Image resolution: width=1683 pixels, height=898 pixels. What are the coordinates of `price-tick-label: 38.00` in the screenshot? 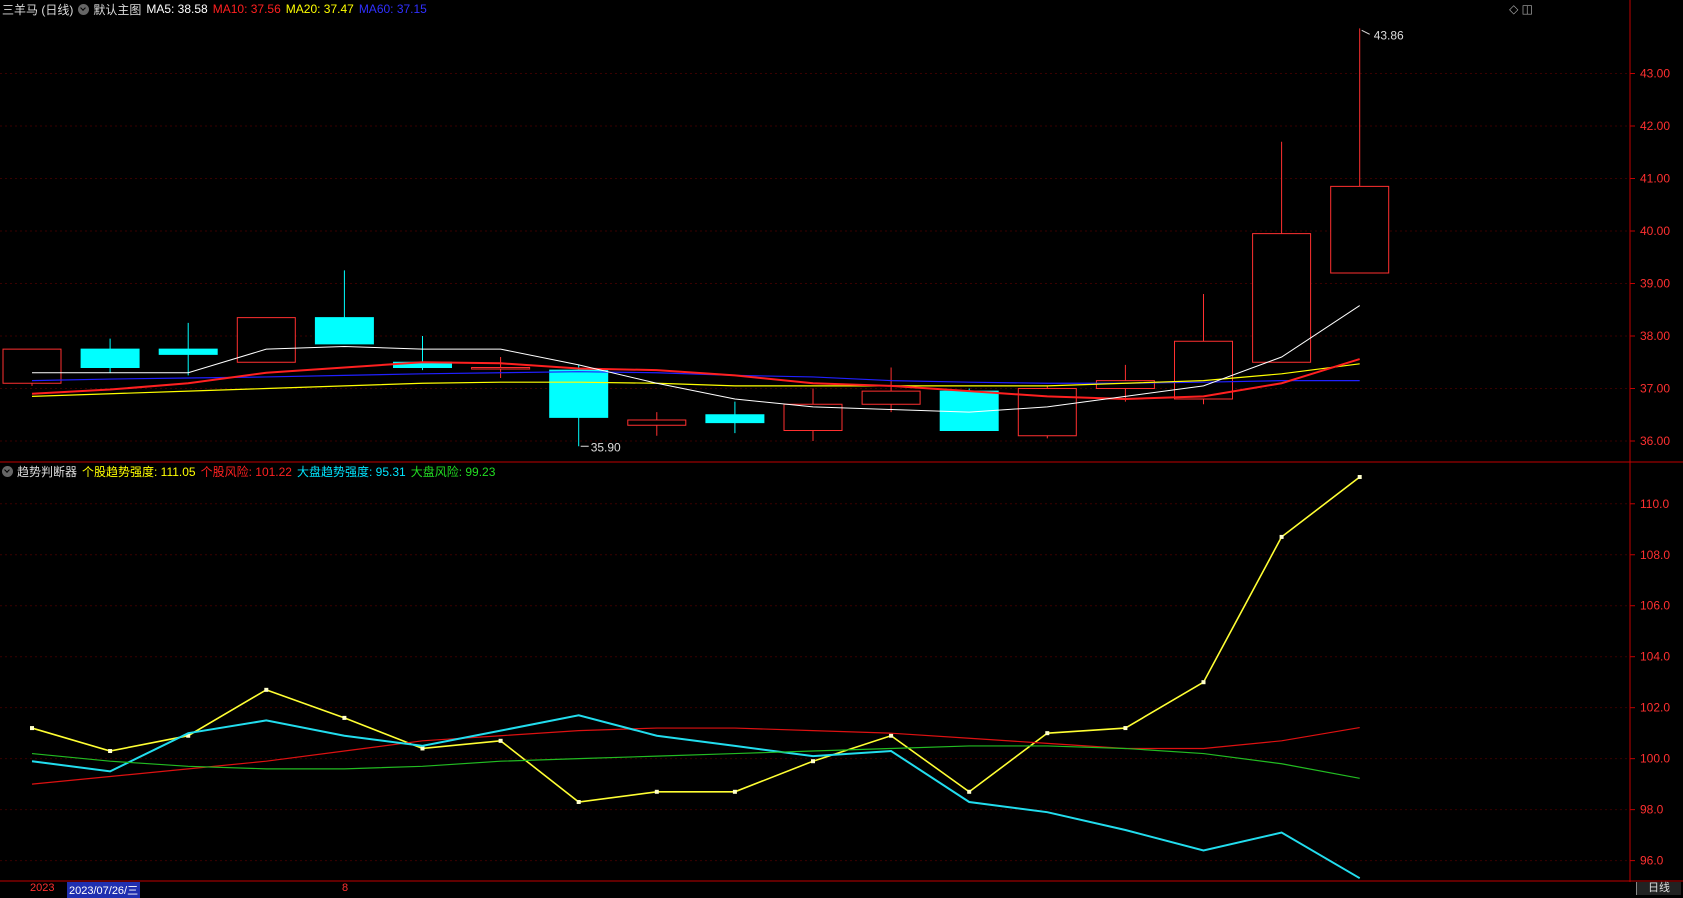 It's located at (1655, 336).